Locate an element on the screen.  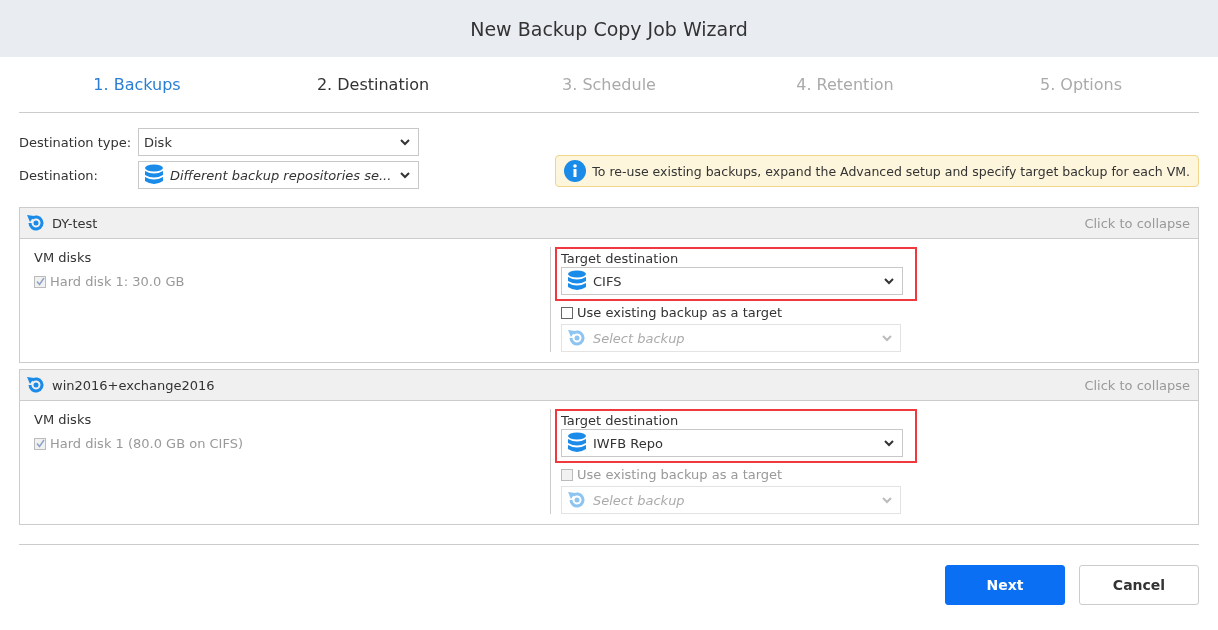
checkbox is located at coordinates (567, 312).